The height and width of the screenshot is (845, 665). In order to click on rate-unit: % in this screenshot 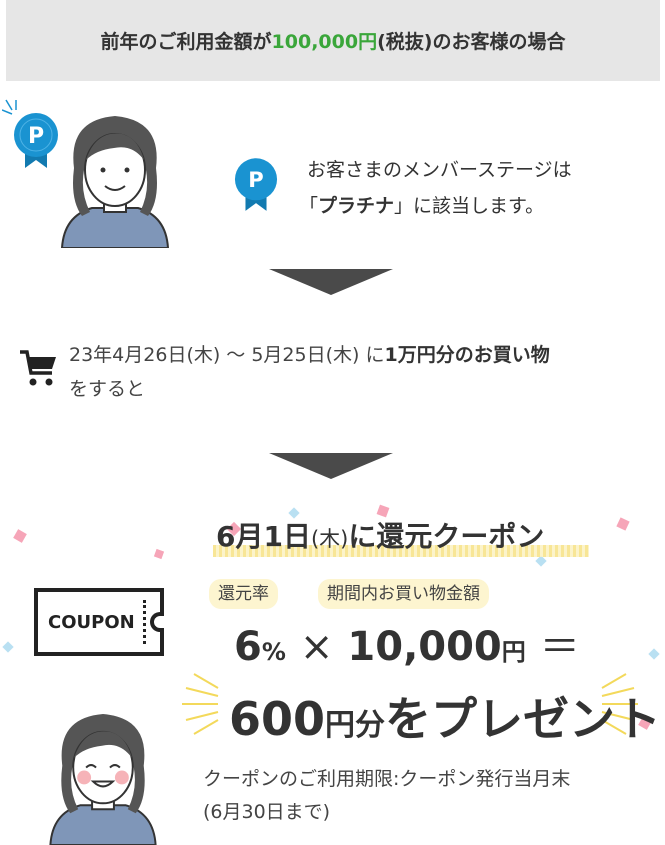, I will do `click(273, 652)`.